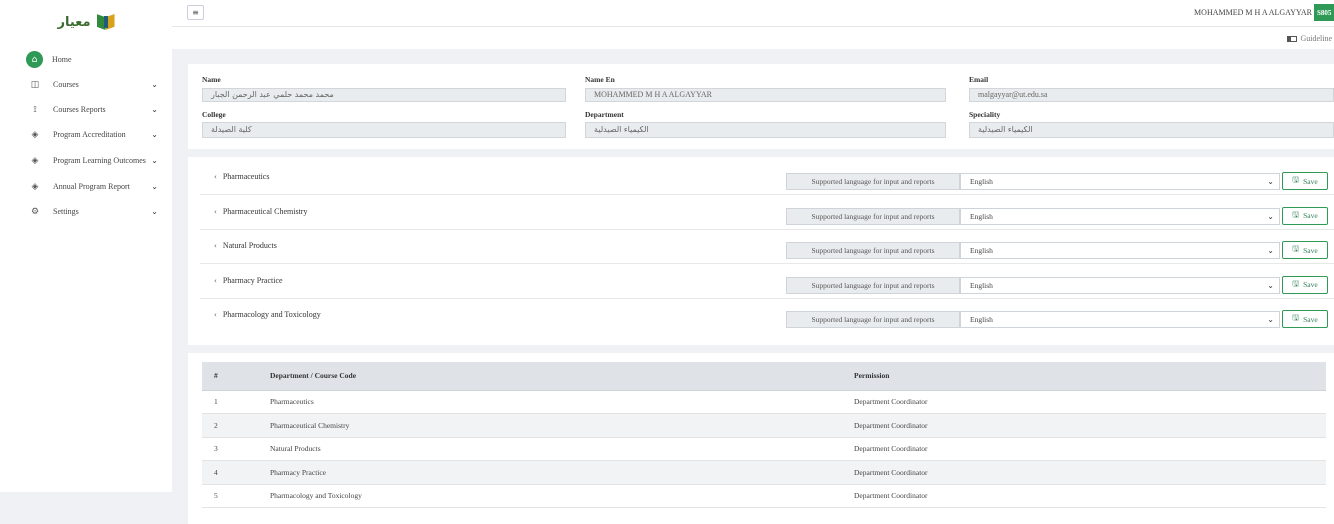 This screenshot has width=1334, height=524. What do you see at coordinates (1151, 95) in the screenshot?
I see `email-field: malgayyar@ut.edu.sa` at bounding box center [1151, 95].